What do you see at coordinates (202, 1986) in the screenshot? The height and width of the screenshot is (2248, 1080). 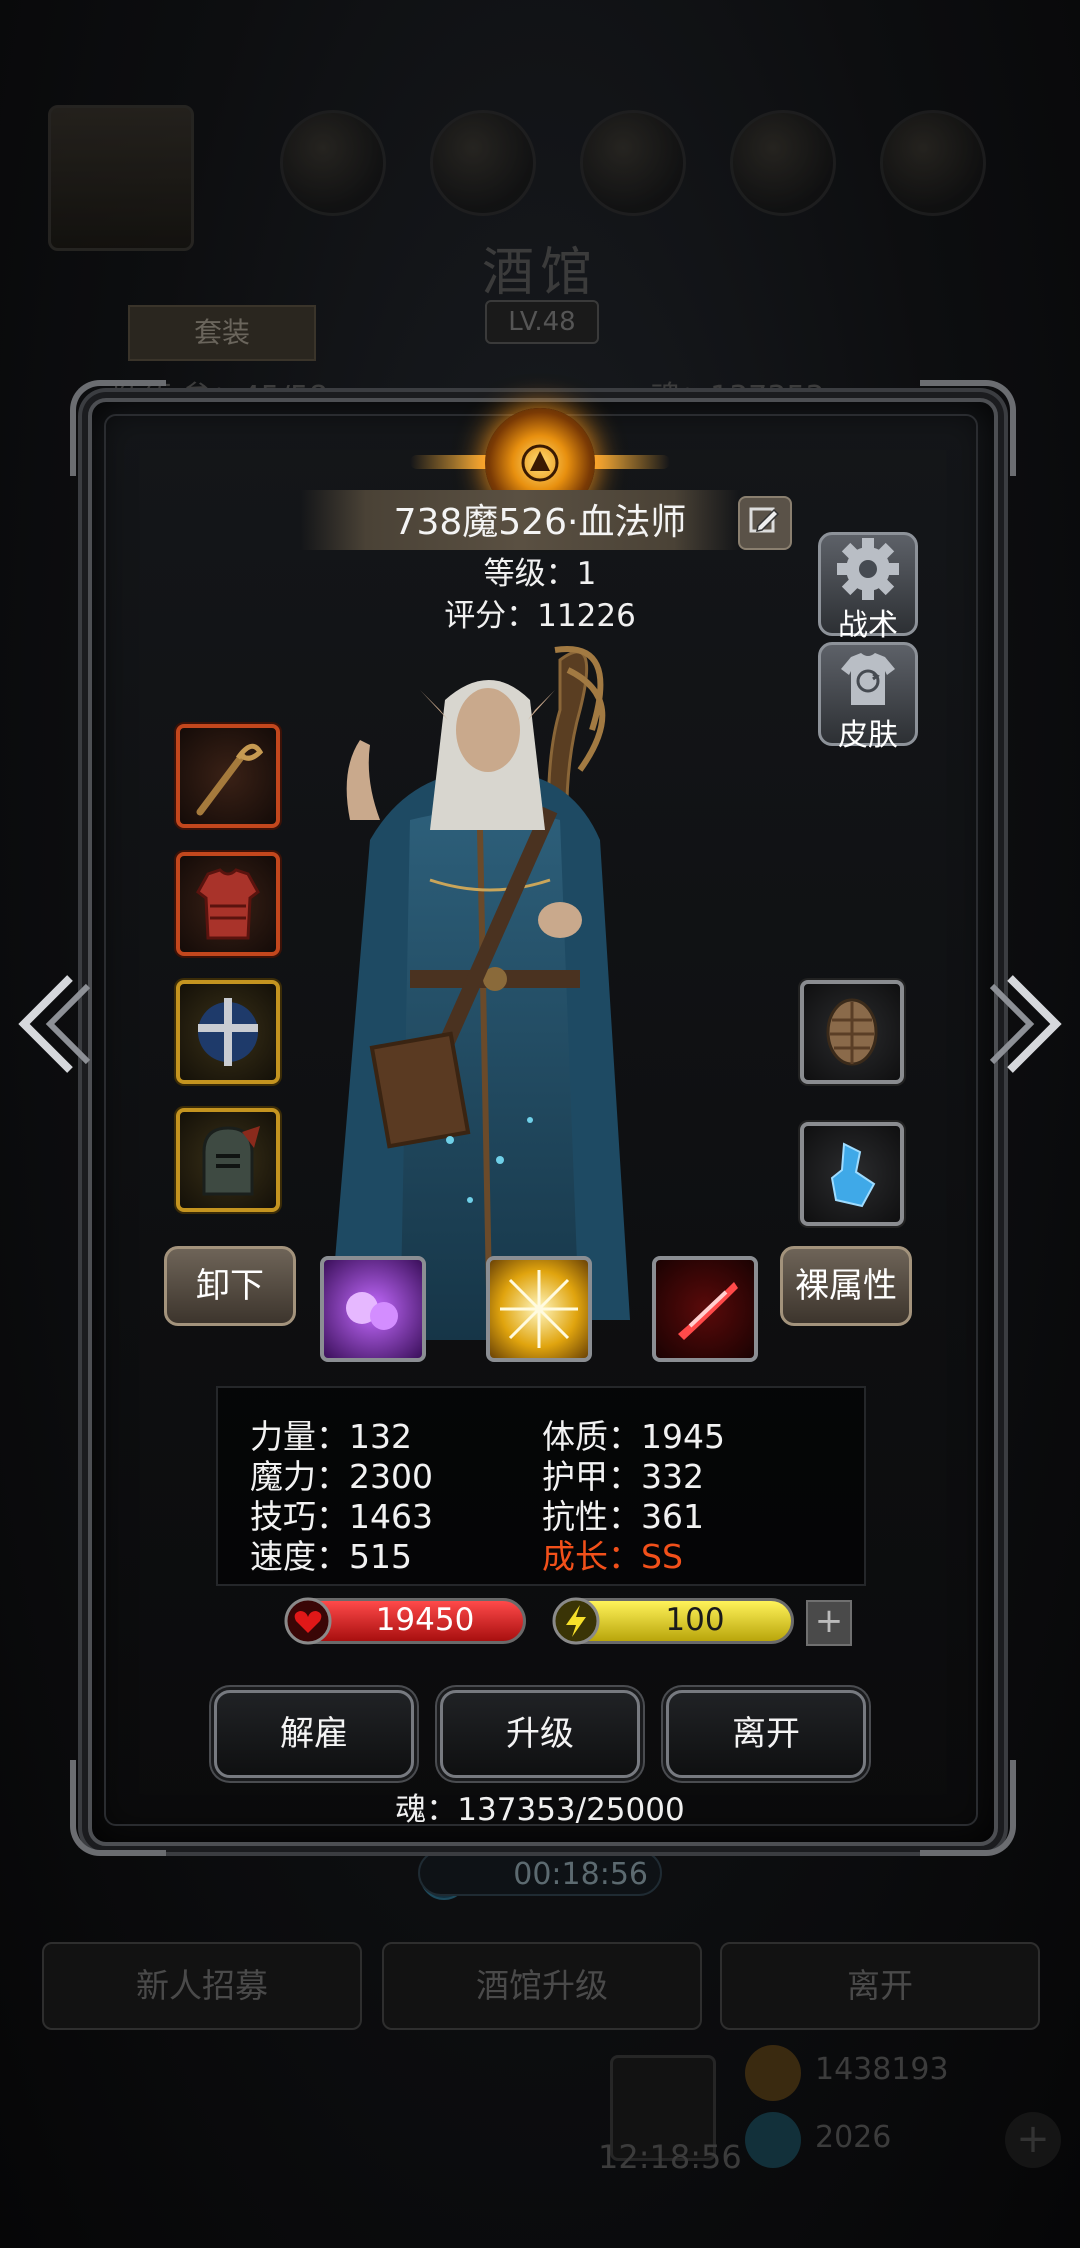 I see `recruit-button: 新人招募` at bounding box center [202, 1986].